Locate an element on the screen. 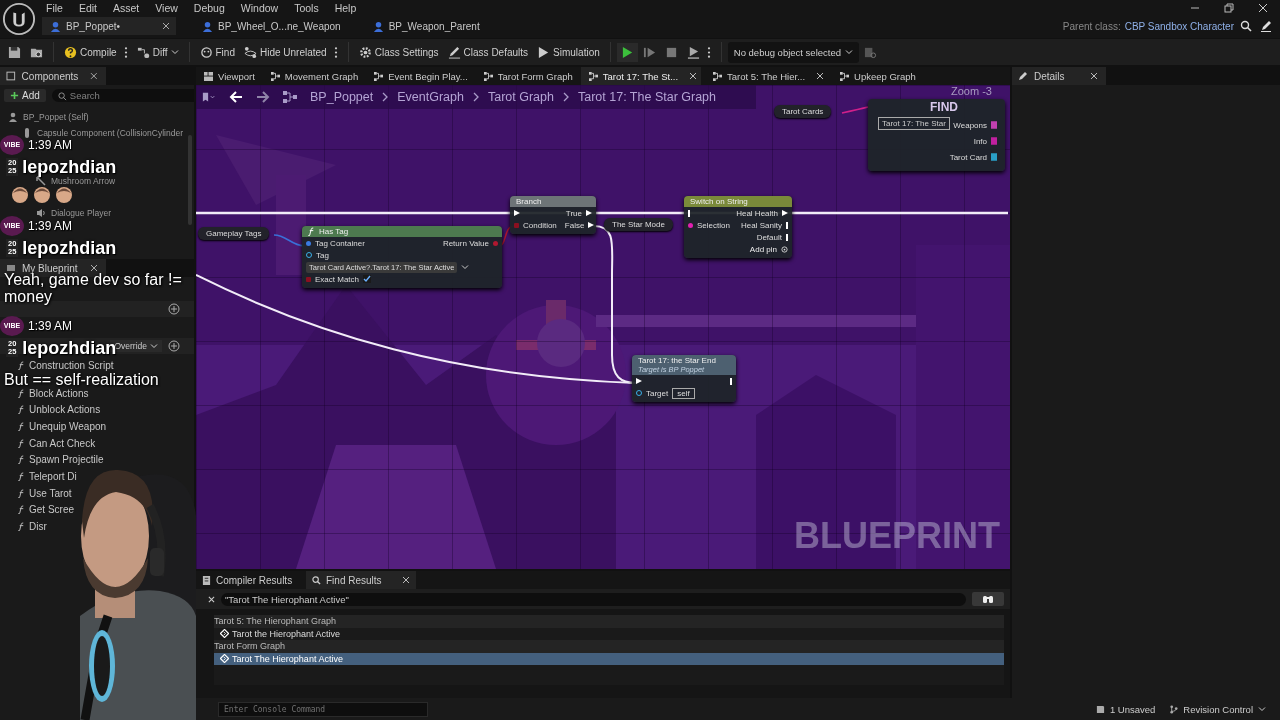  component-item: Capsule Component (CollisionCylinder is located at coordinates (110, 133).